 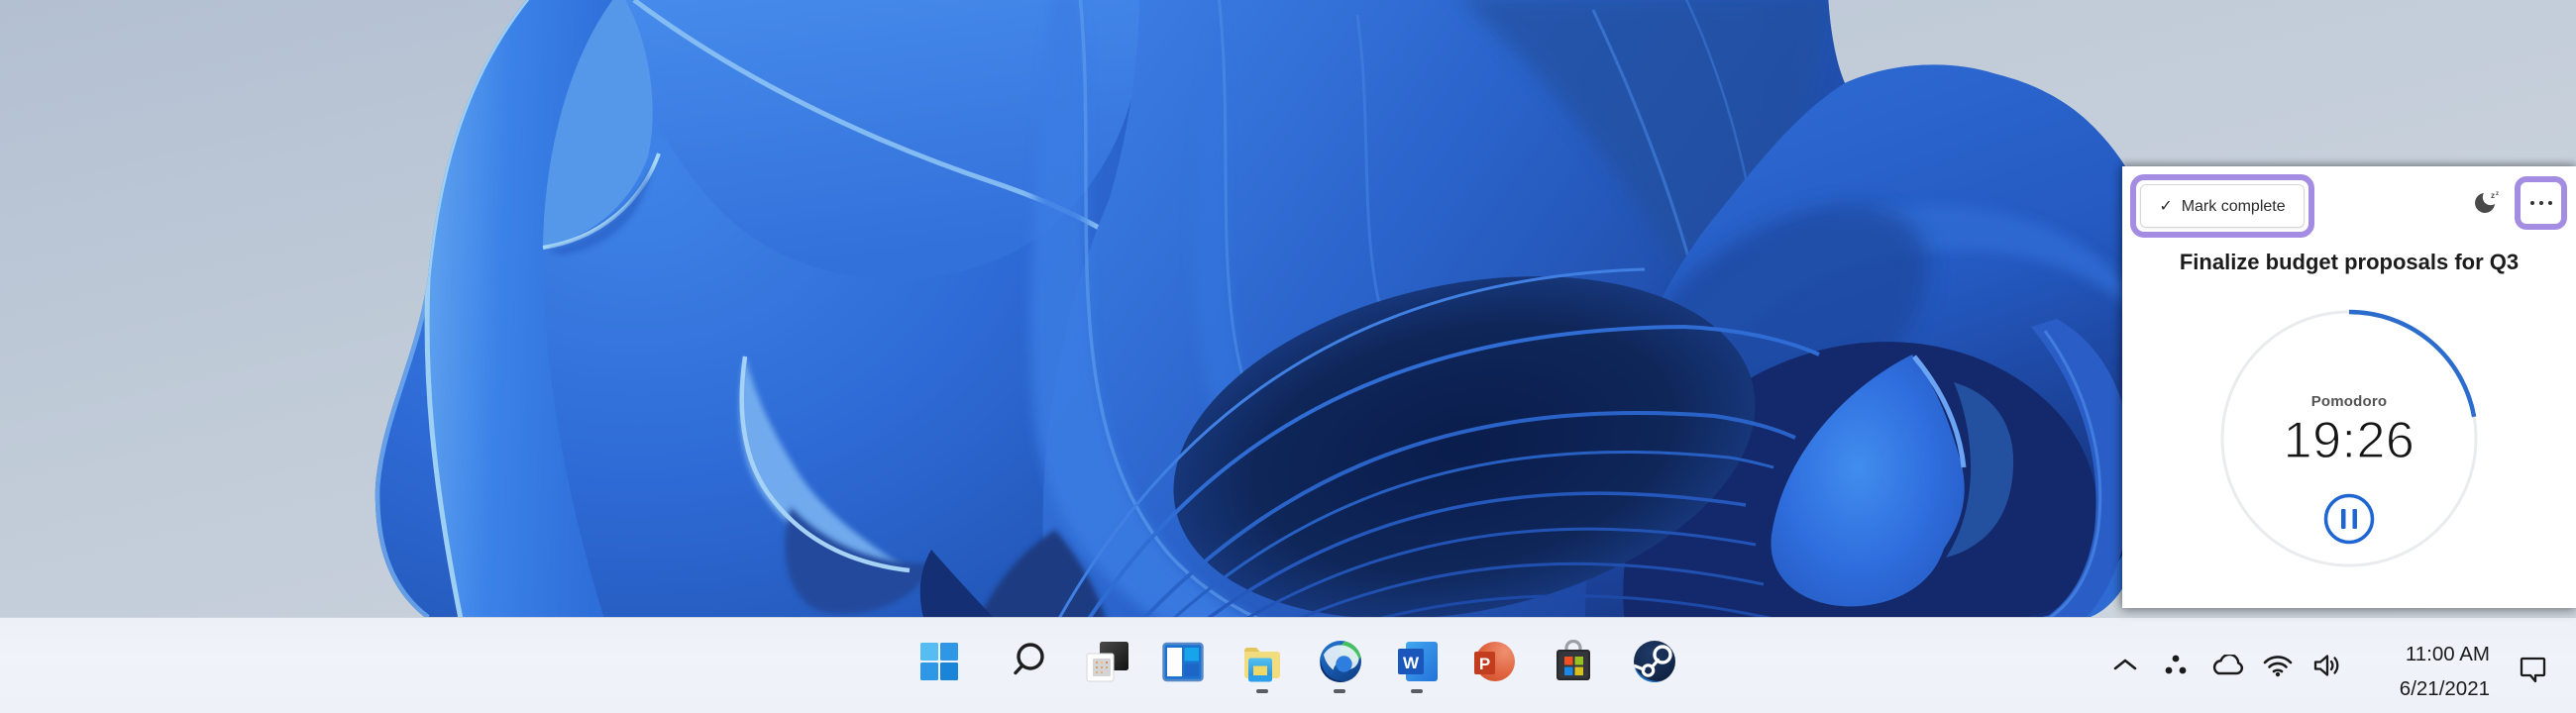 What do you see at coordinates (1412, 663) in the screenshot?
I see `svg-text: W` at bounding box center [1412, 663].